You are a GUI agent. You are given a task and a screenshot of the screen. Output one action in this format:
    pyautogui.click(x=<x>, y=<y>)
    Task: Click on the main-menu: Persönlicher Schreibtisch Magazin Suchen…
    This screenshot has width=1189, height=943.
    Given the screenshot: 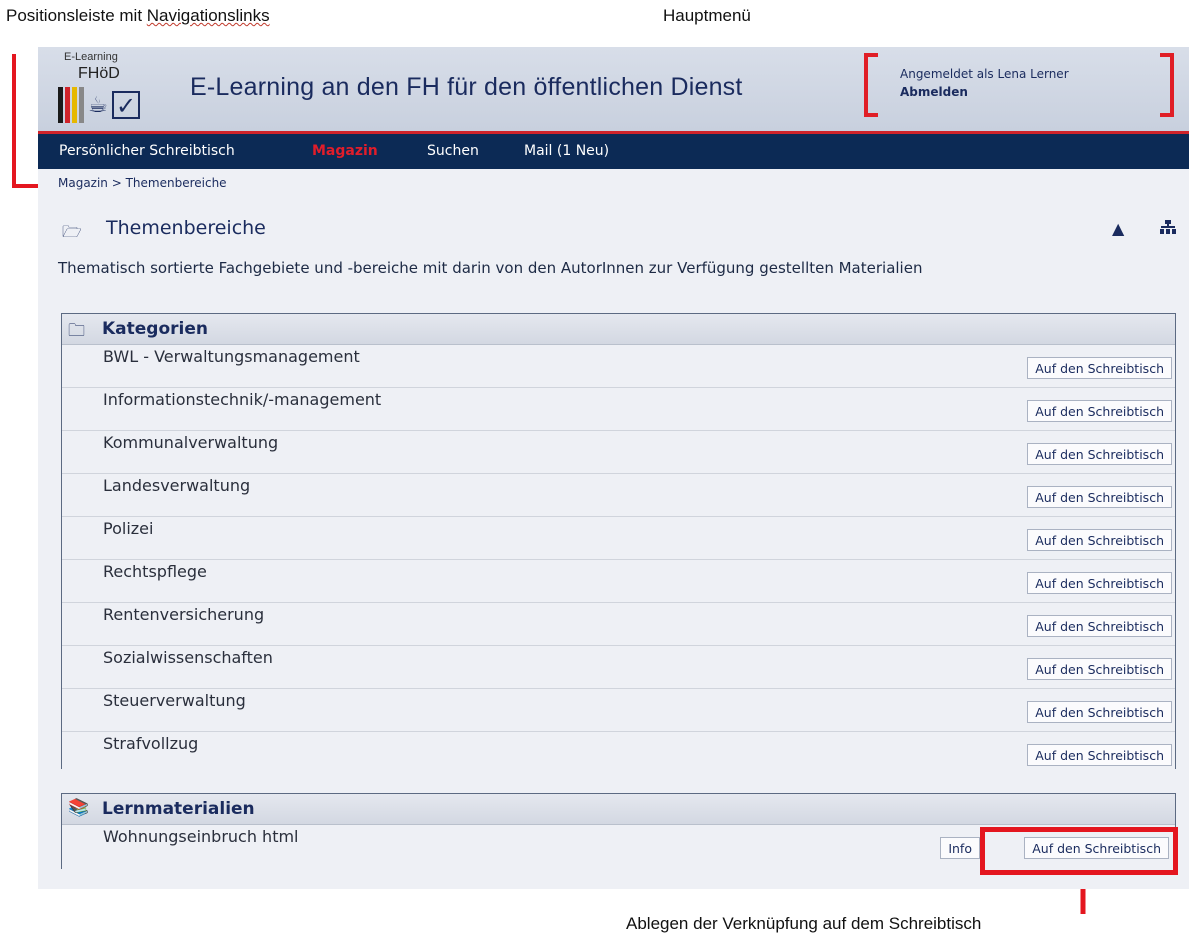 What is the action you would take?
    pyautogui.click(x=613, y=151)
    